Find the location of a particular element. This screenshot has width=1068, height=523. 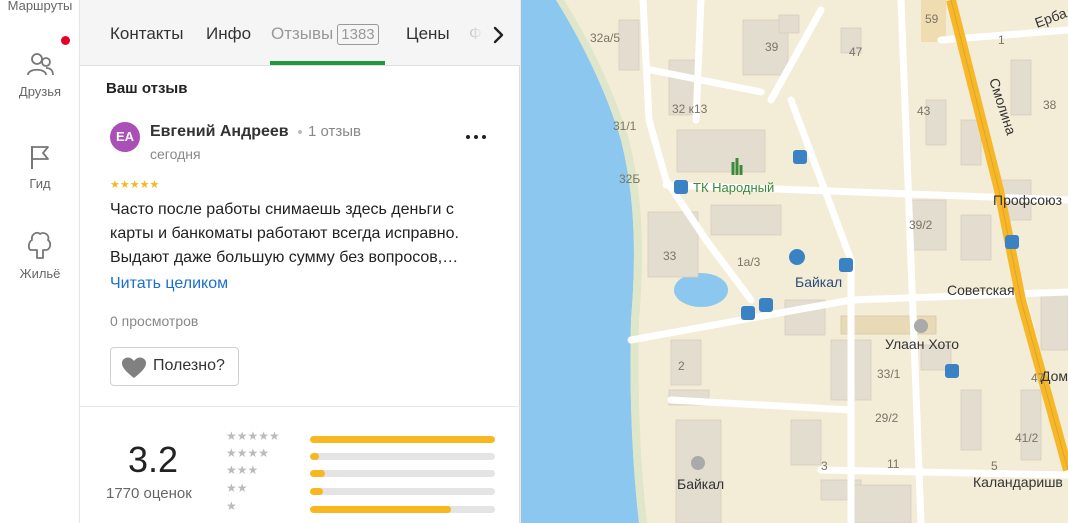

rail-item-routes: Маршруты is located at coordinates (40, 6).